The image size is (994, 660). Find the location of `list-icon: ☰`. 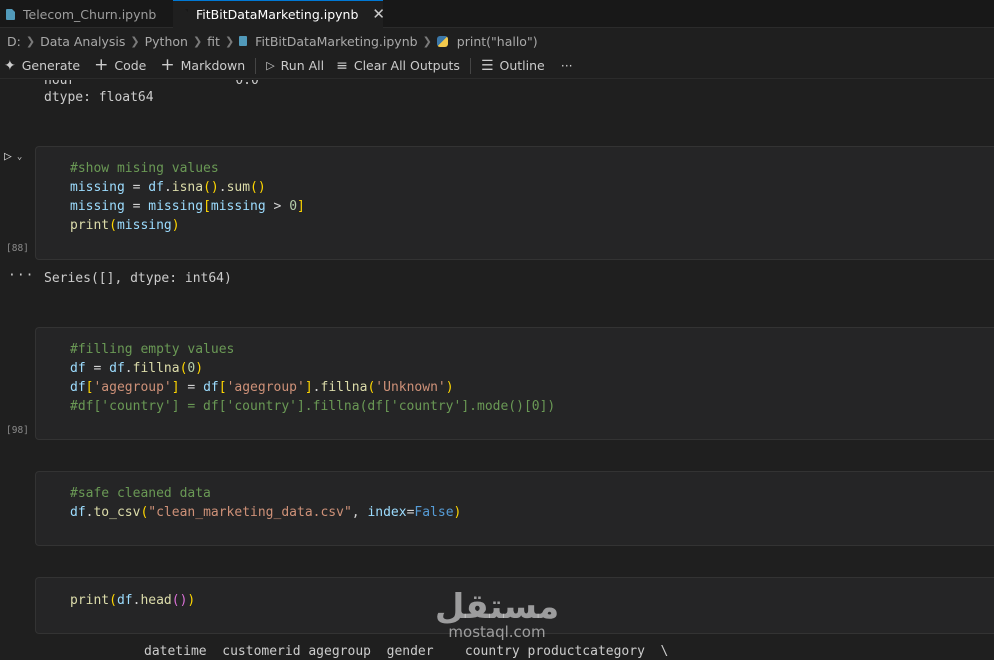

list-icon: ☰ is located at coordinates (487, 65).